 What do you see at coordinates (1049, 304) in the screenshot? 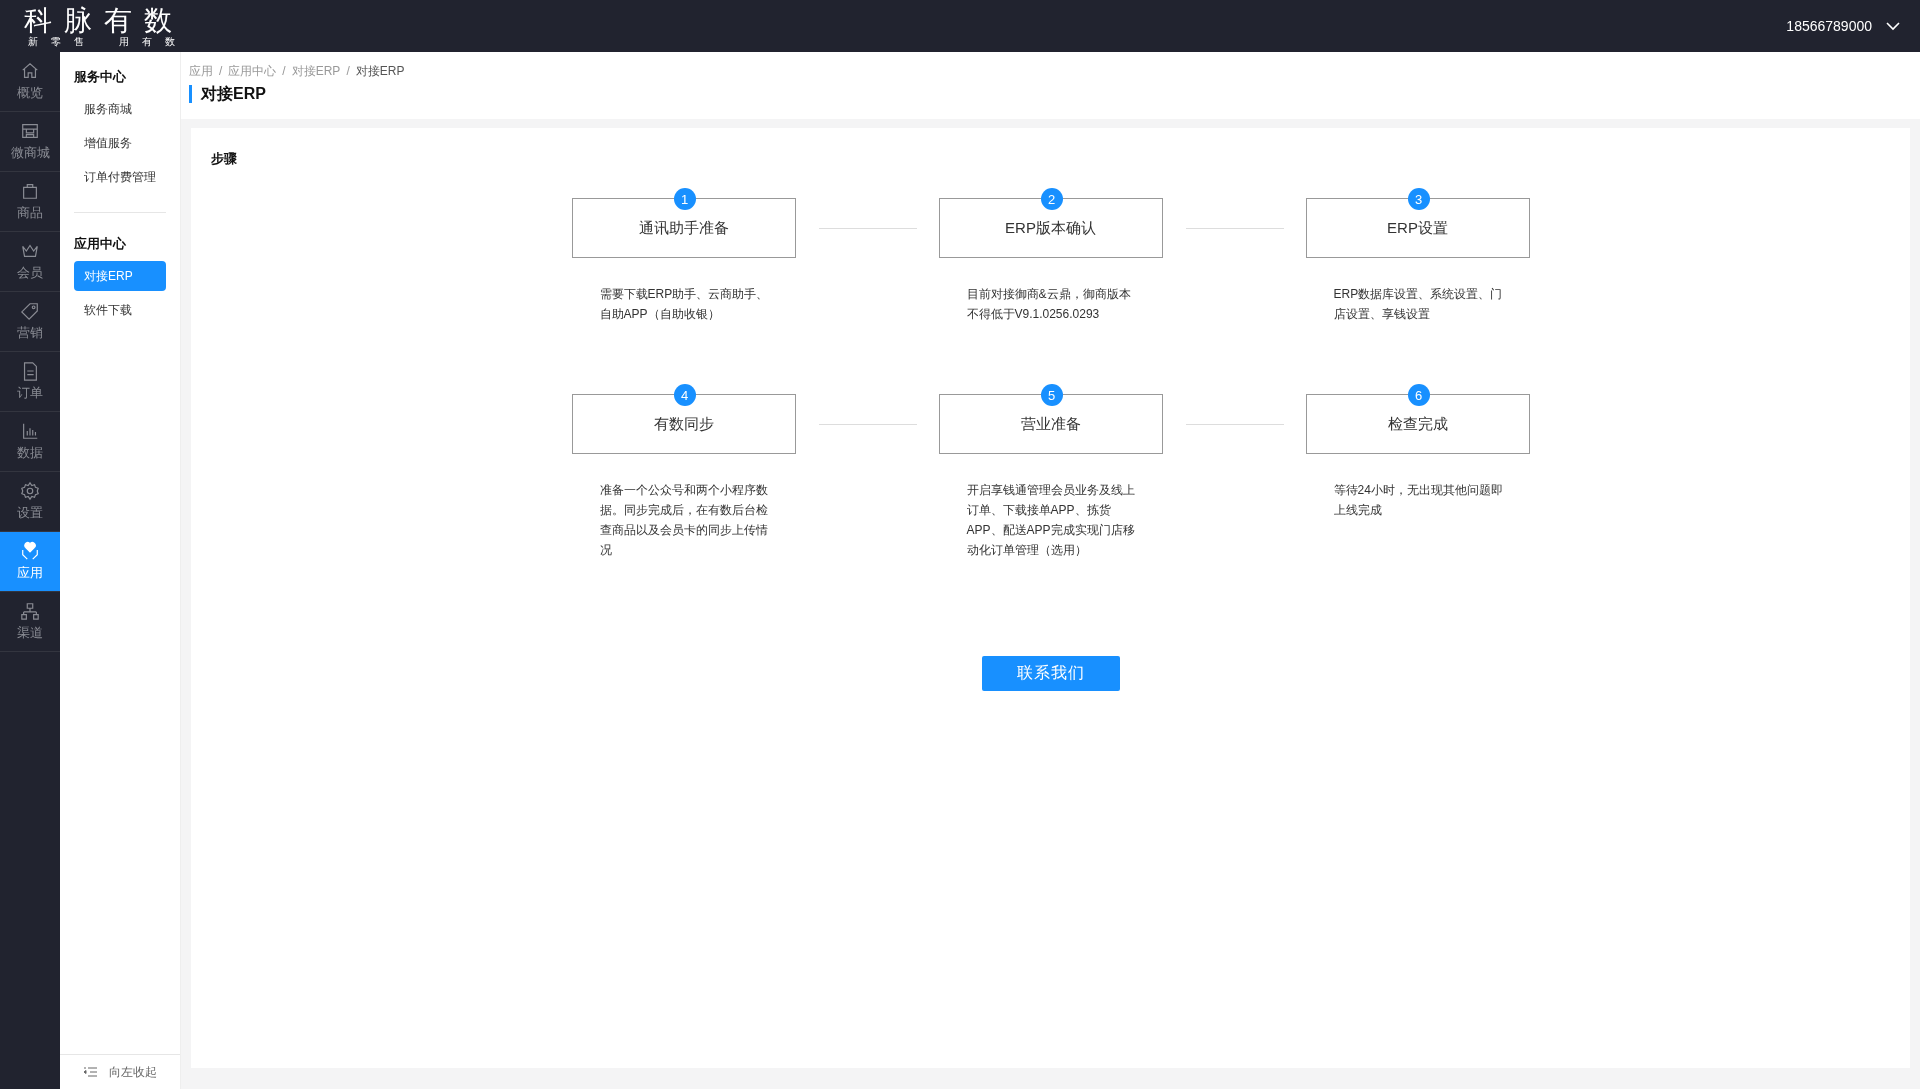
I see `step-description: 目前对接御商&云鼎，御商版本不得低于V9.1.0256.0293` at bounding box center [1049, 304].